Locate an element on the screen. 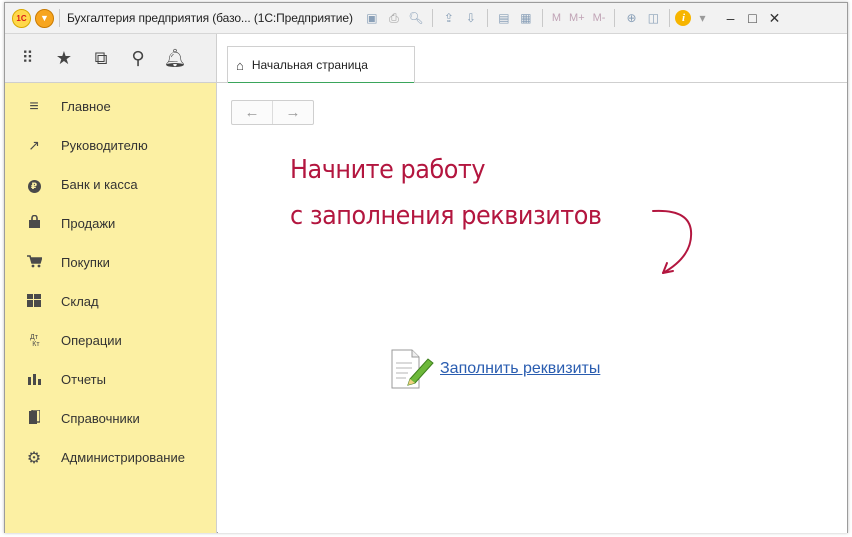 The width and height of the screenshot is (852, 537). arrow-right-icon: → is located at coordinates (293, 112).